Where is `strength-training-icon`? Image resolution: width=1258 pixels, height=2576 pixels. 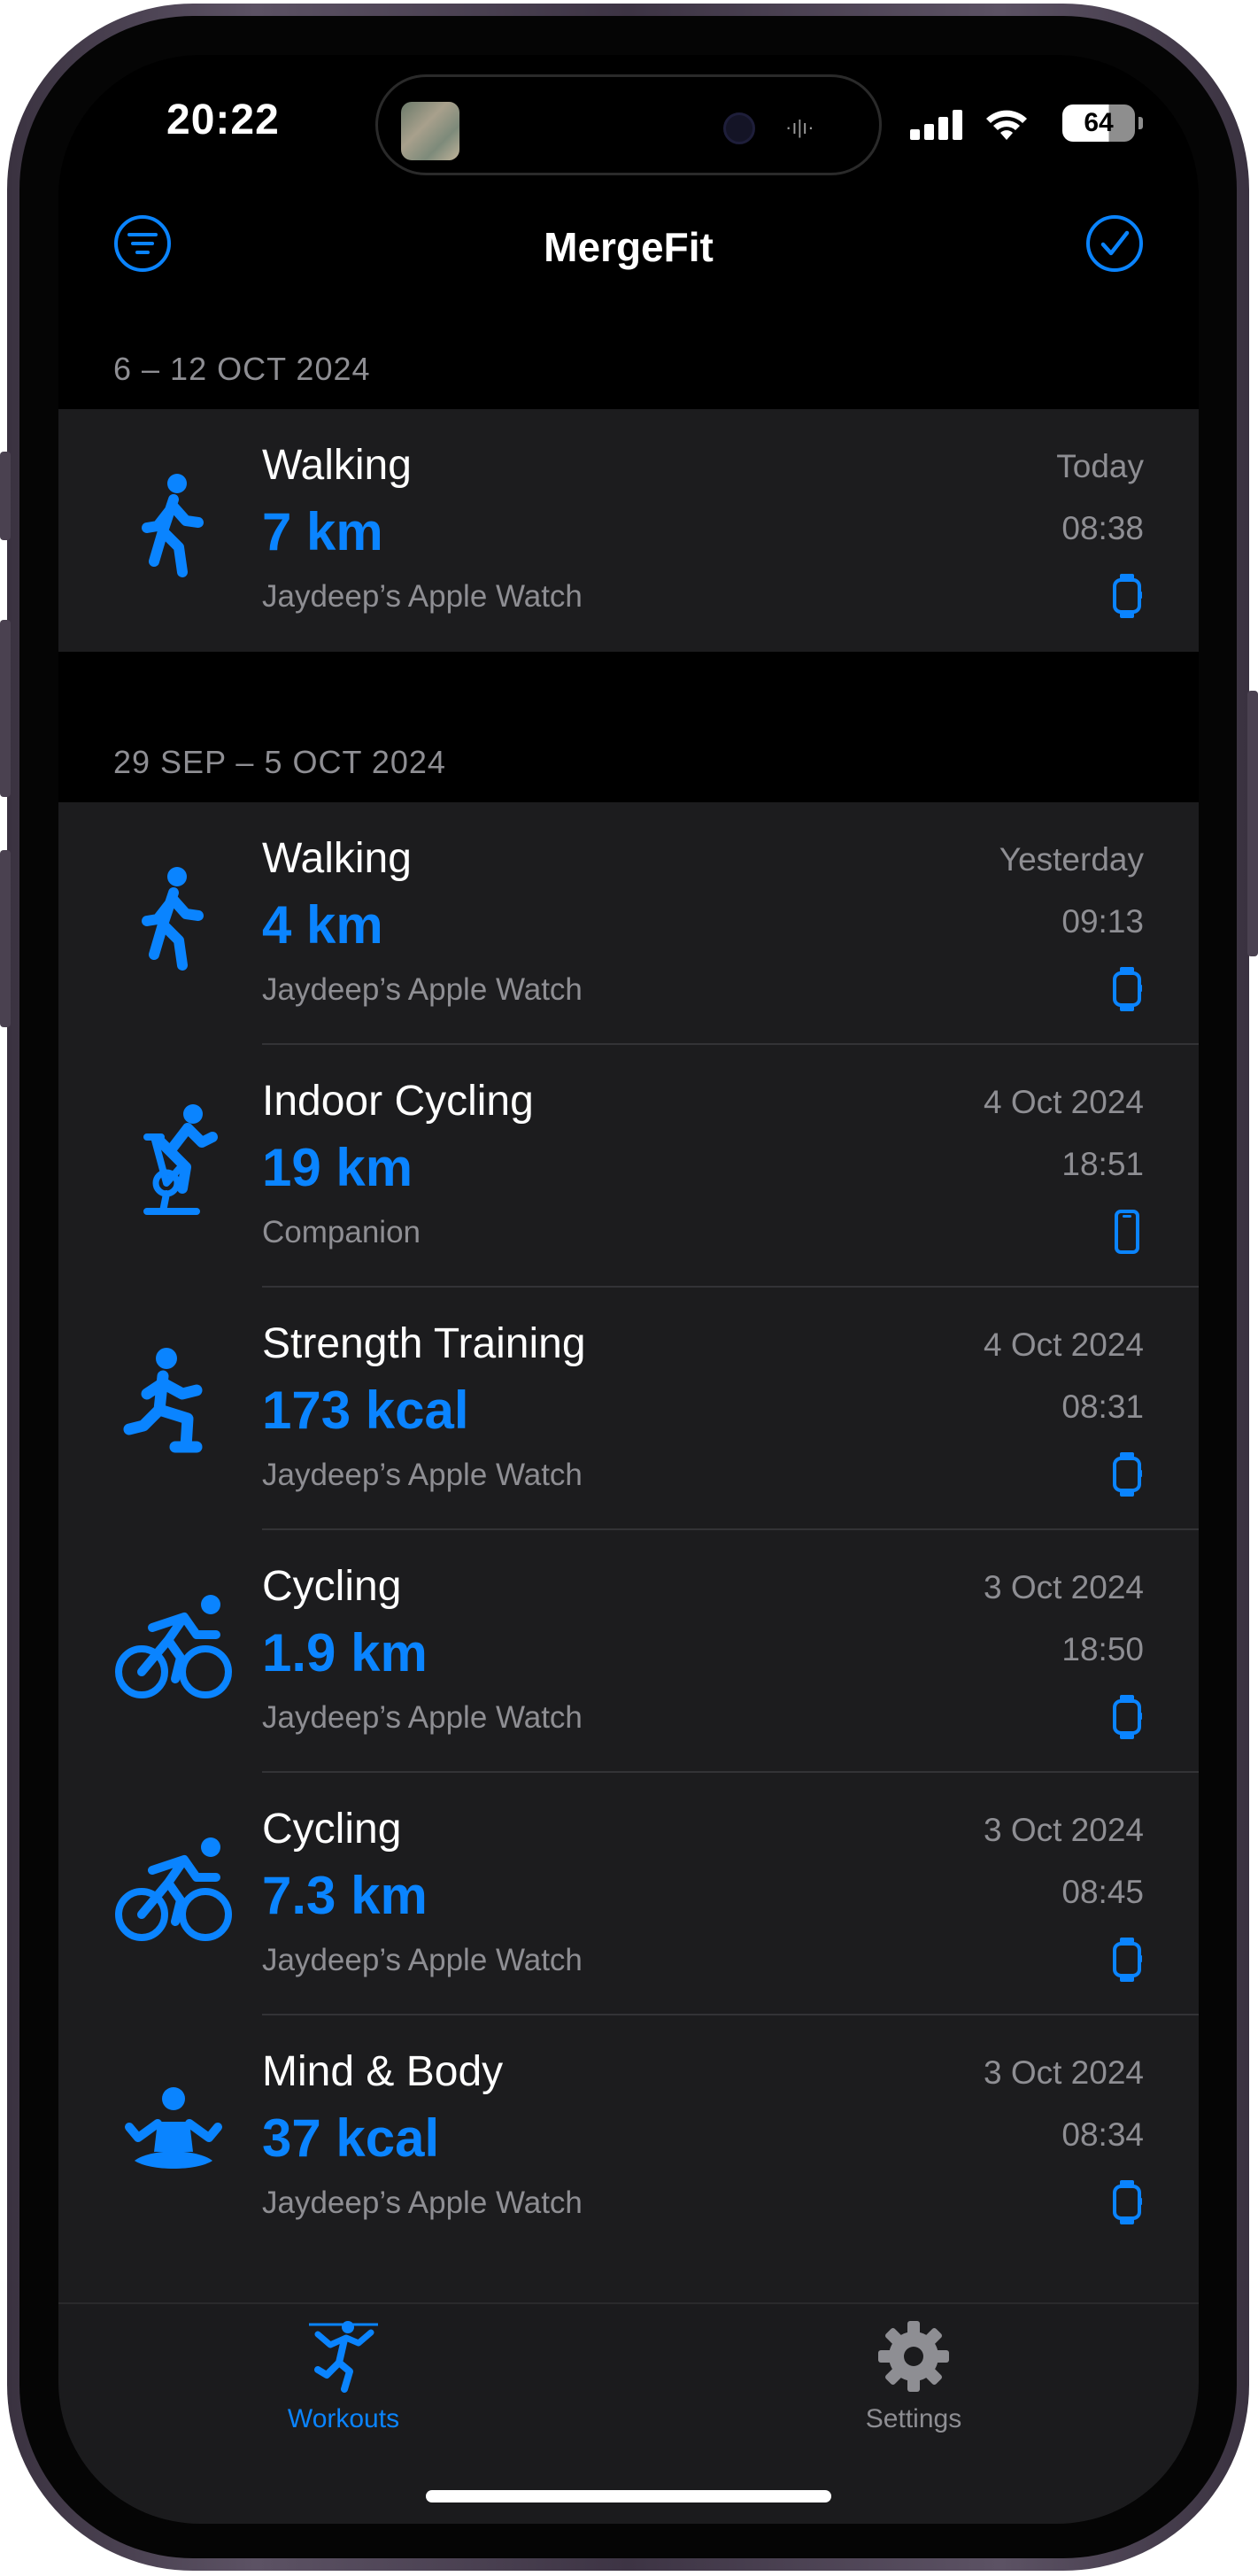 strength-training-icon is located at coordinates (173, 1406).